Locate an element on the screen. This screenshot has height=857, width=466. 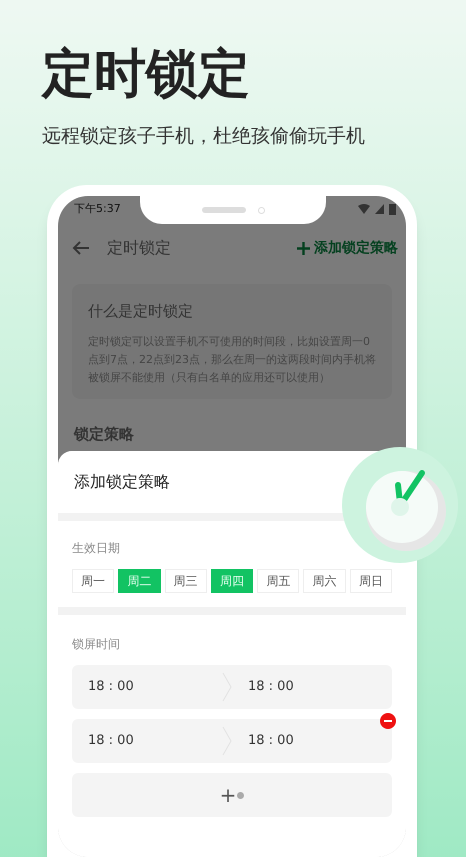
plus-icon is located at coordinates (303, 248).